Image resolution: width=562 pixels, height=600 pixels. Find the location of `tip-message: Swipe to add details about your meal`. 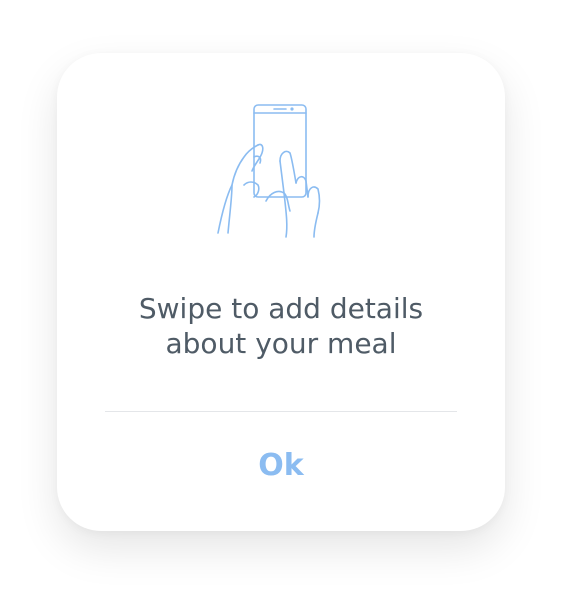

tip-message: Swipe to add details about your meal is located at coordinates (281, 326).